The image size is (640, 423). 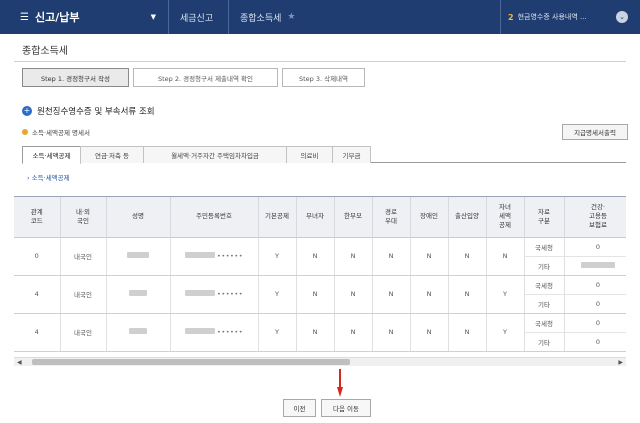 What do you see at coordinates (391, 217) in the screenshot?
I see `header-elderly: 경로 우대` at bounding box center [391, 217].